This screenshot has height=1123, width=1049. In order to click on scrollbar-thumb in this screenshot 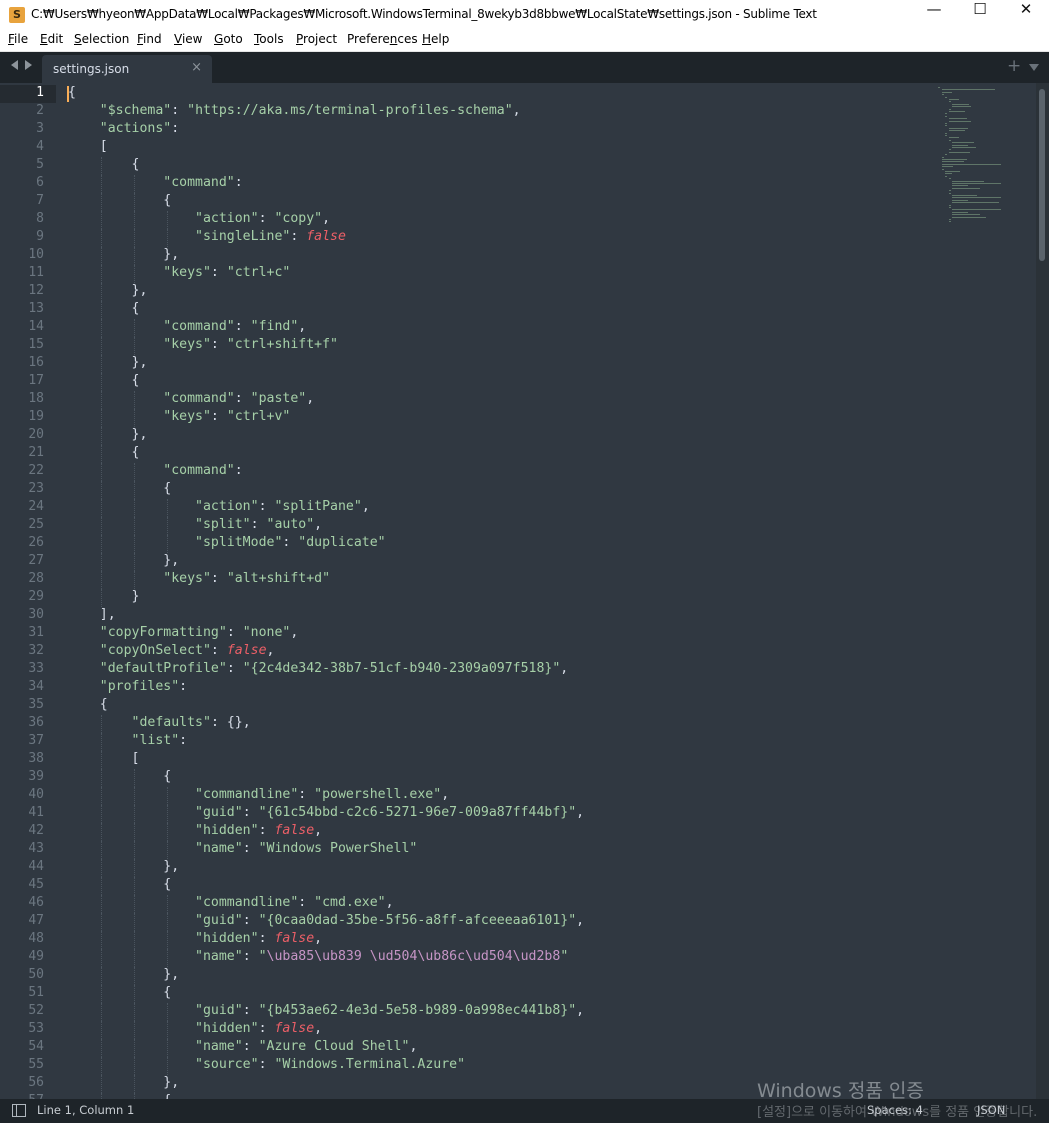, I will do `click(1042, 175)`.